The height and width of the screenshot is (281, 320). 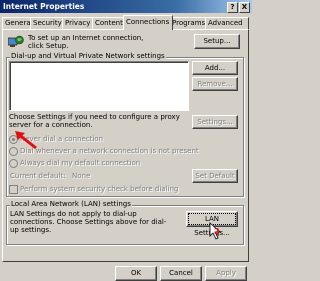 I want to click on close-button: X, so click(x=244, y=7).